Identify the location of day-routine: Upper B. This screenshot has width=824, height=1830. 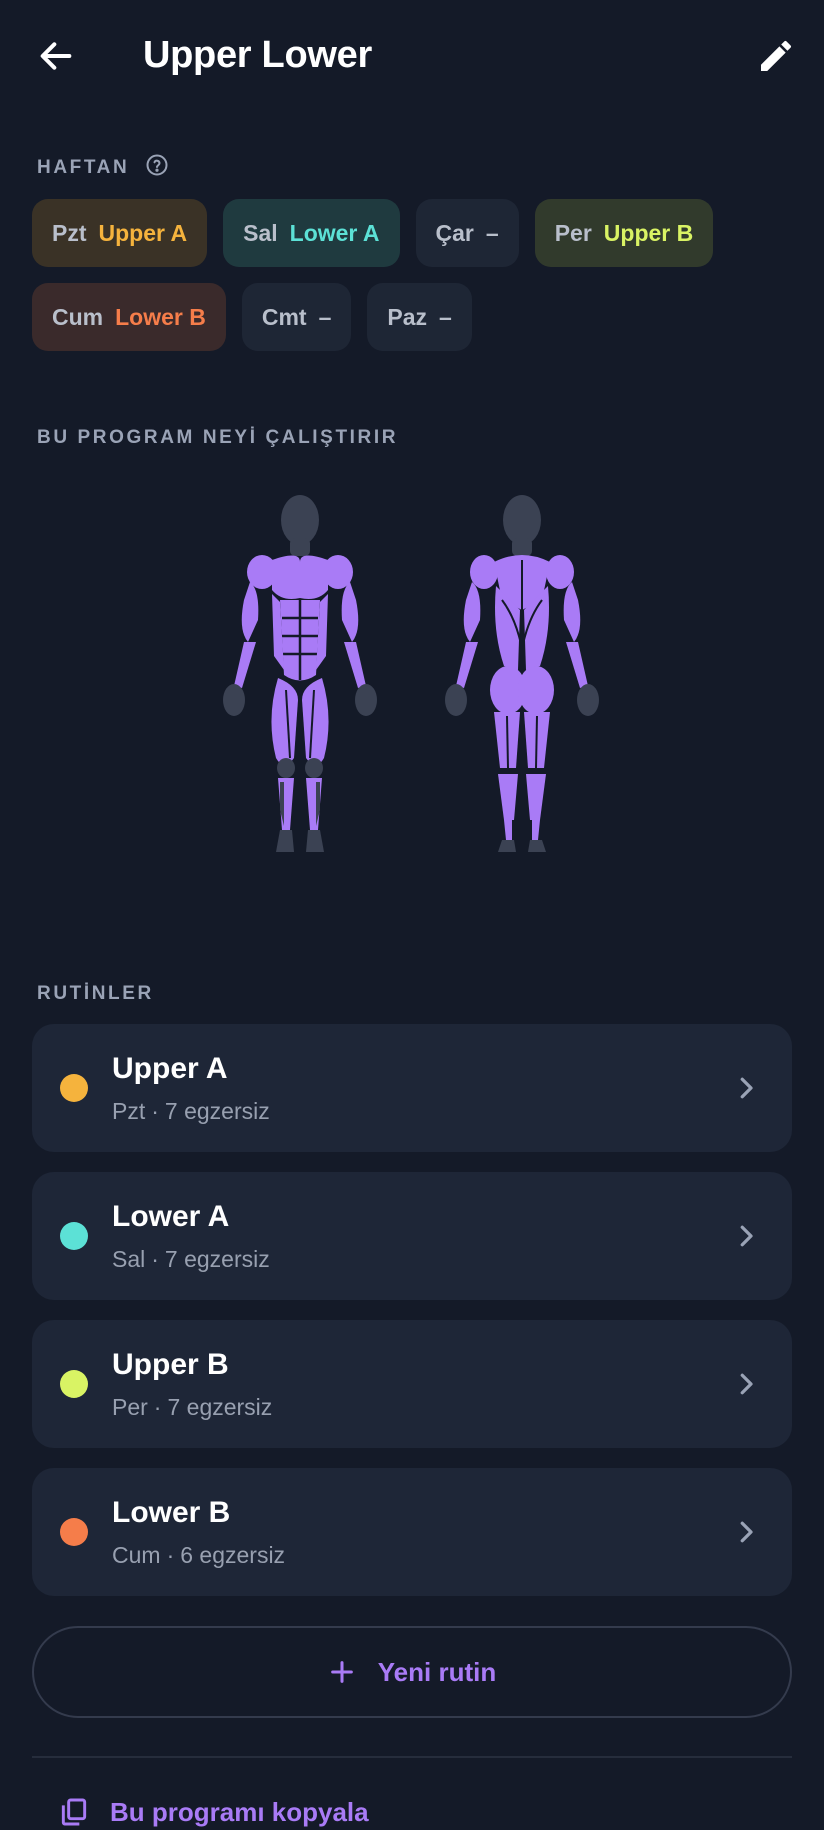
(648, 232).